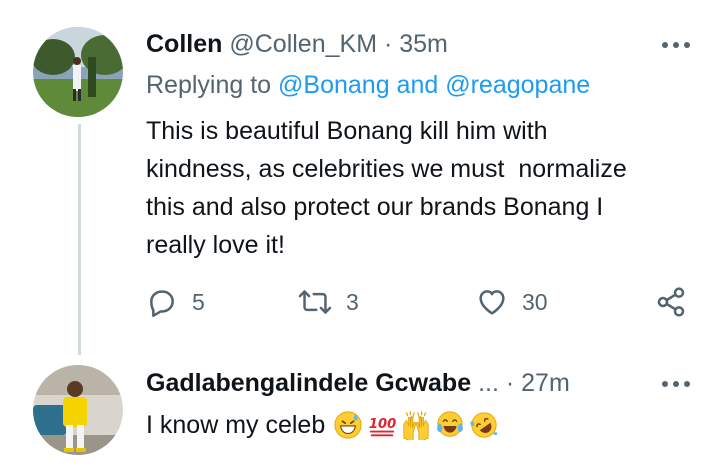 The width and height of the screenshot is (720, 467). I want to click on mention-link: @Bonang, so click(334, 85).